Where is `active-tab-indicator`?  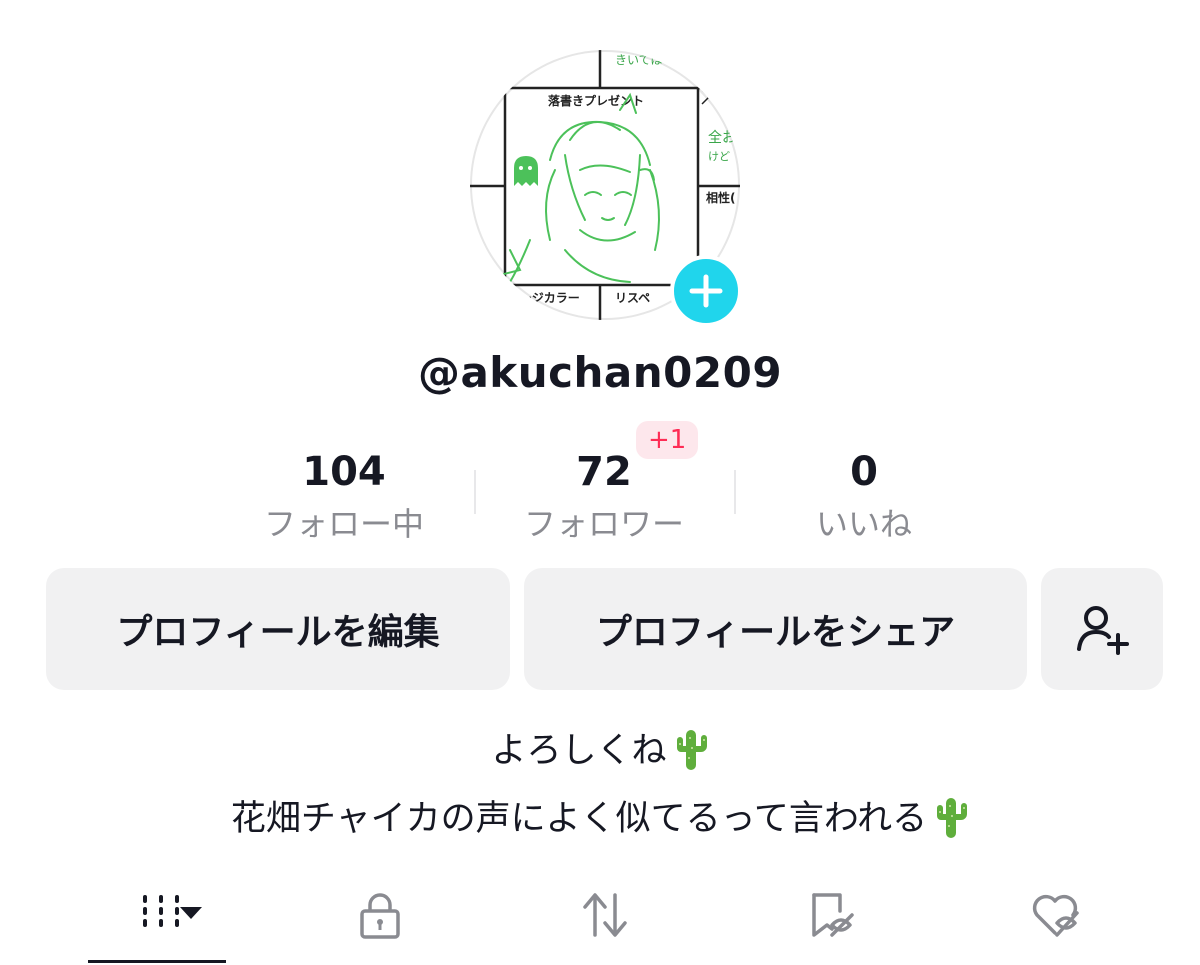 active-tab-indicator is located at coordinates (157, 961).